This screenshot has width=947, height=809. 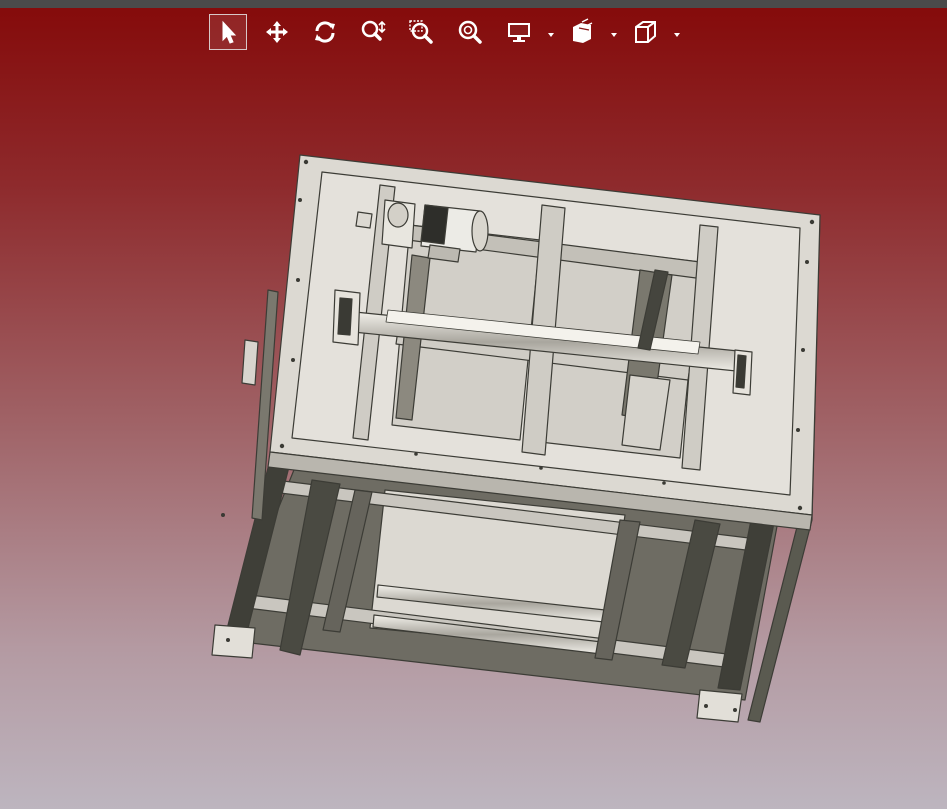 I want to click on cube-view-icon, so click(x=645, y=32).